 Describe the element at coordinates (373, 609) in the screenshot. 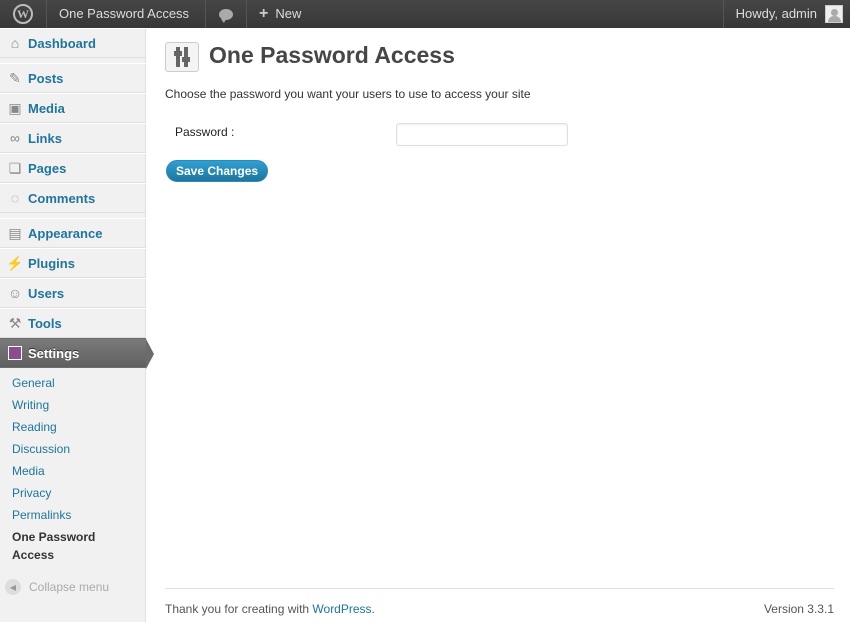

I see `footer-period: .` at that location.